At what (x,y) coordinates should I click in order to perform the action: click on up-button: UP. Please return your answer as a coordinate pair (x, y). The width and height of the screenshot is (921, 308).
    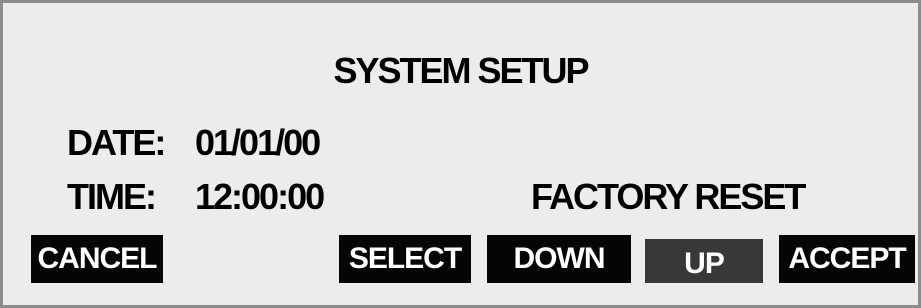
    Looking at the image, I should click on (704, 261).